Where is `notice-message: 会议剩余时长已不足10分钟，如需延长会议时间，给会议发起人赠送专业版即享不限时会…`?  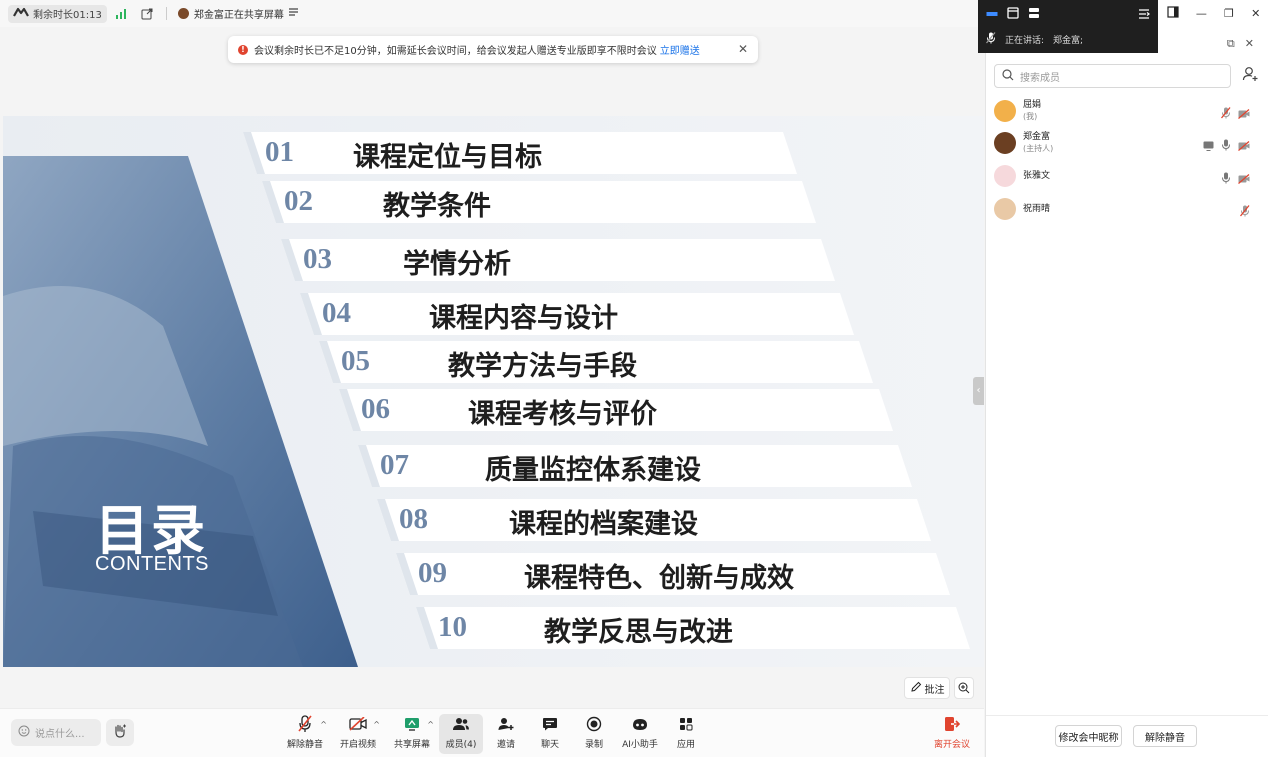 notice-message: 会议剩余时长已不足10分钟，如需延长会议时间，给会议发起人赠送专业版即享不限时会… is located at coordinates (455, 51).